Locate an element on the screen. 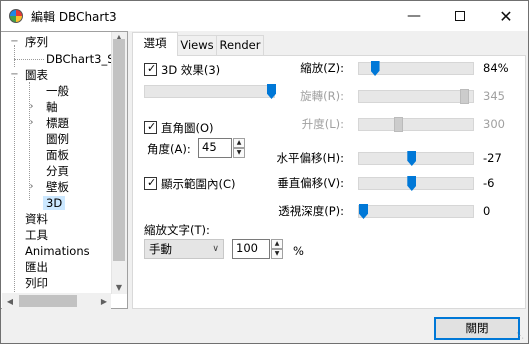  horiz-offset-label: 水平偏移(H): is located at coordinates (310, 158).